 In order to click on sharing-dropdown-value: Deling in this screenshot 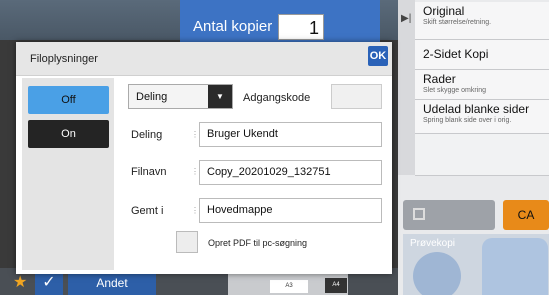, I will do `click(152, 97)`.